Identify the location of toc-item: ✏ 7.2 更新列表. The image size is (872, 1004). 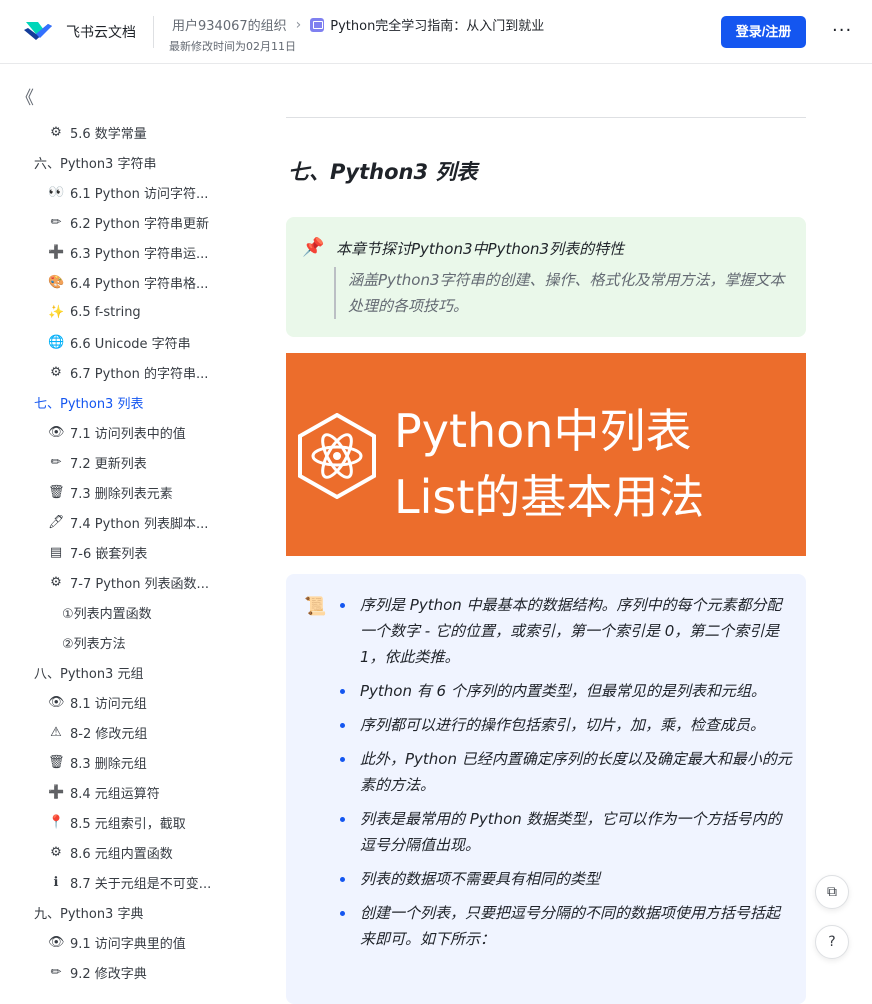
(97, 462).